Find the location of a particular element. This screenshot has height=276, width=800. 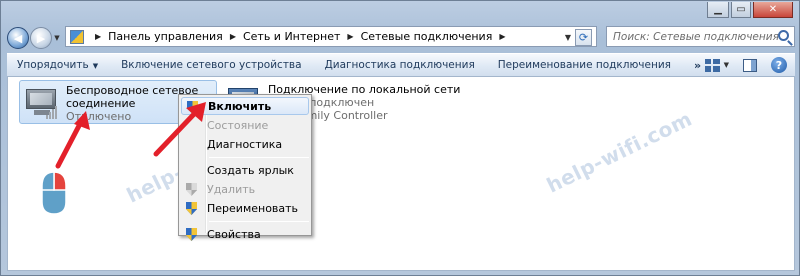

menu-item-delete: Удалить is located at coordinates (245, 189).